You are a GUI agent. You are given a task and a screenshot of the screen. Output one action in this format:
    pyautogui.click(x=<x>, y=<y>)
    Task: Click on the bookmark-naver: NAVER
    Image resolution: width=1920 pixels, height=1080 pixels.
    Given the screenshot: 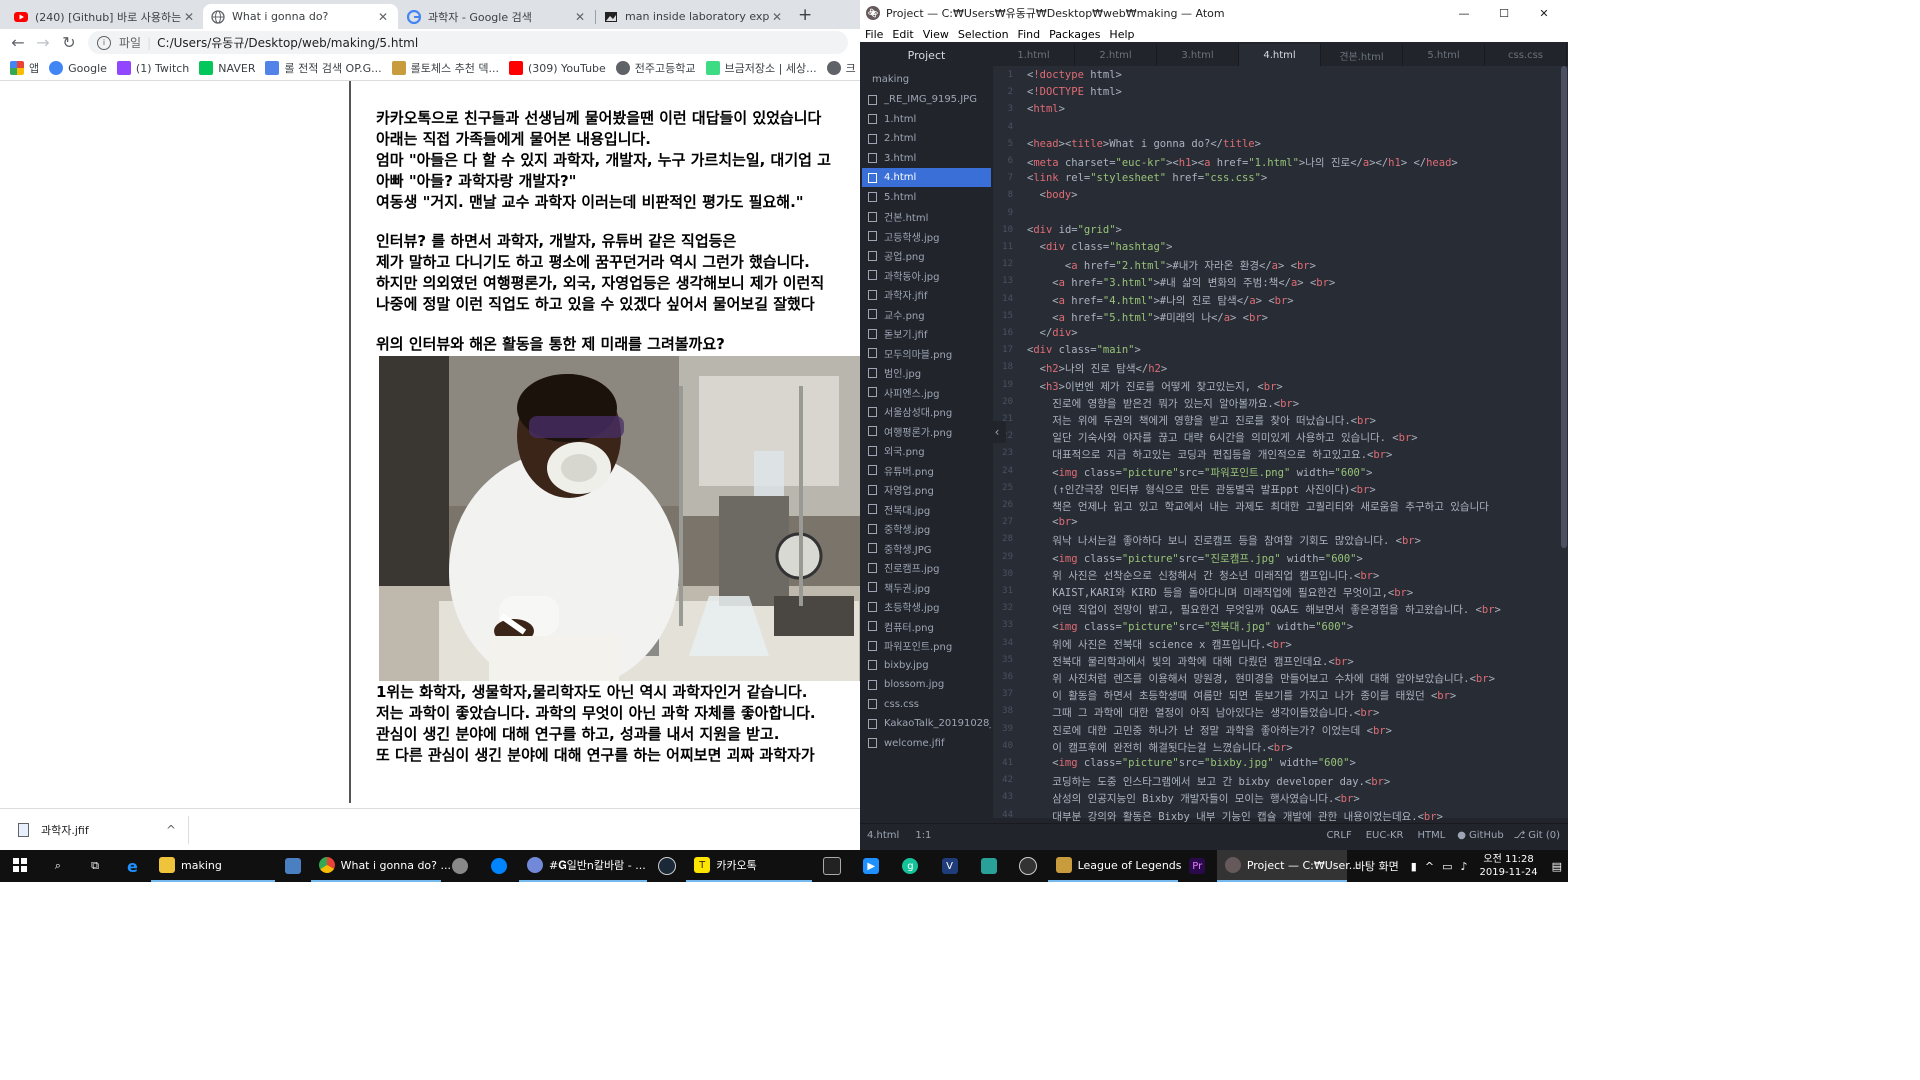 What is the action you would take?
    pyautogui.click(x=227, y=68)
    